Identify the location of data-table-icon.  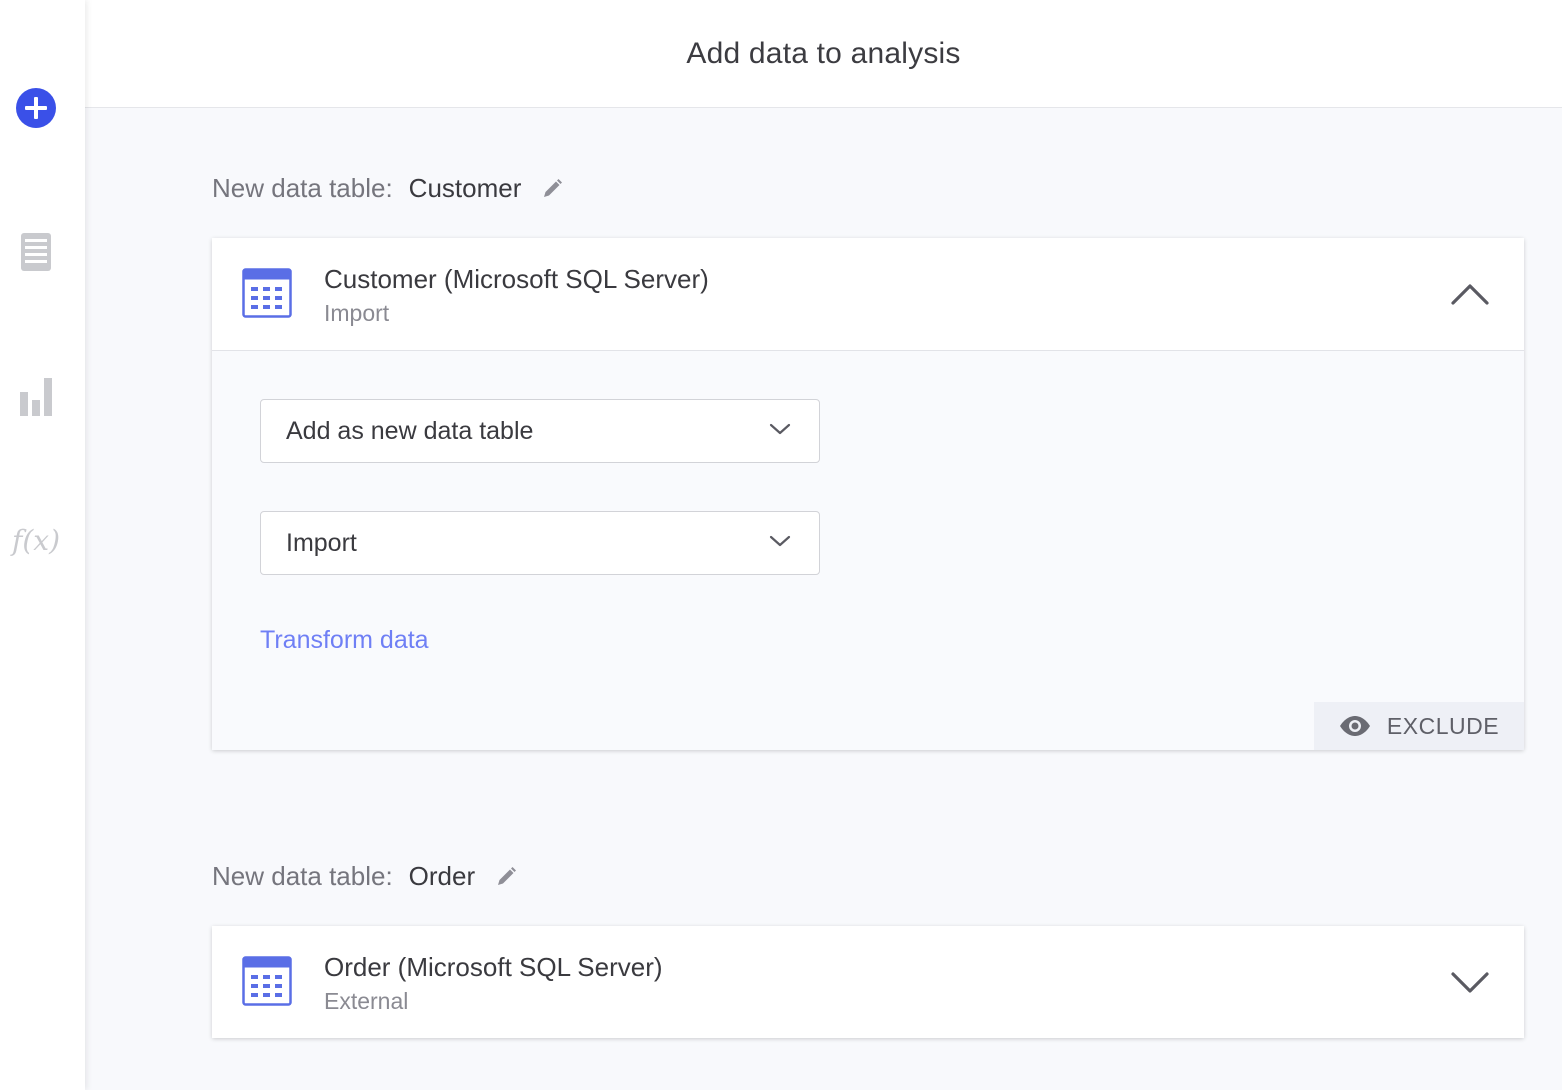
(36, 252).